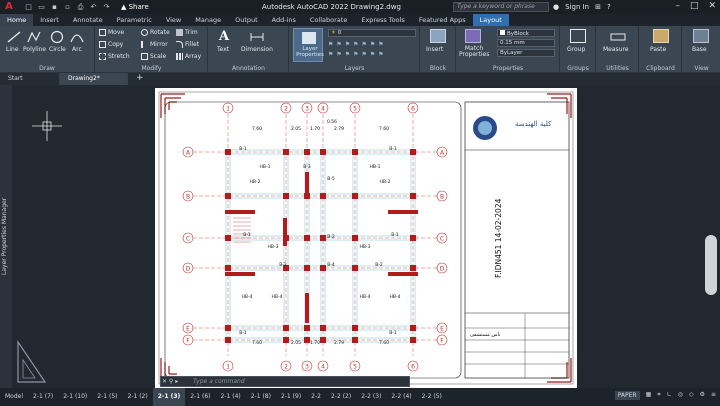 The width and height of the screenshot is (720, 406). I want to click on tab-express-tools: Express Tools, so click(382, 20).